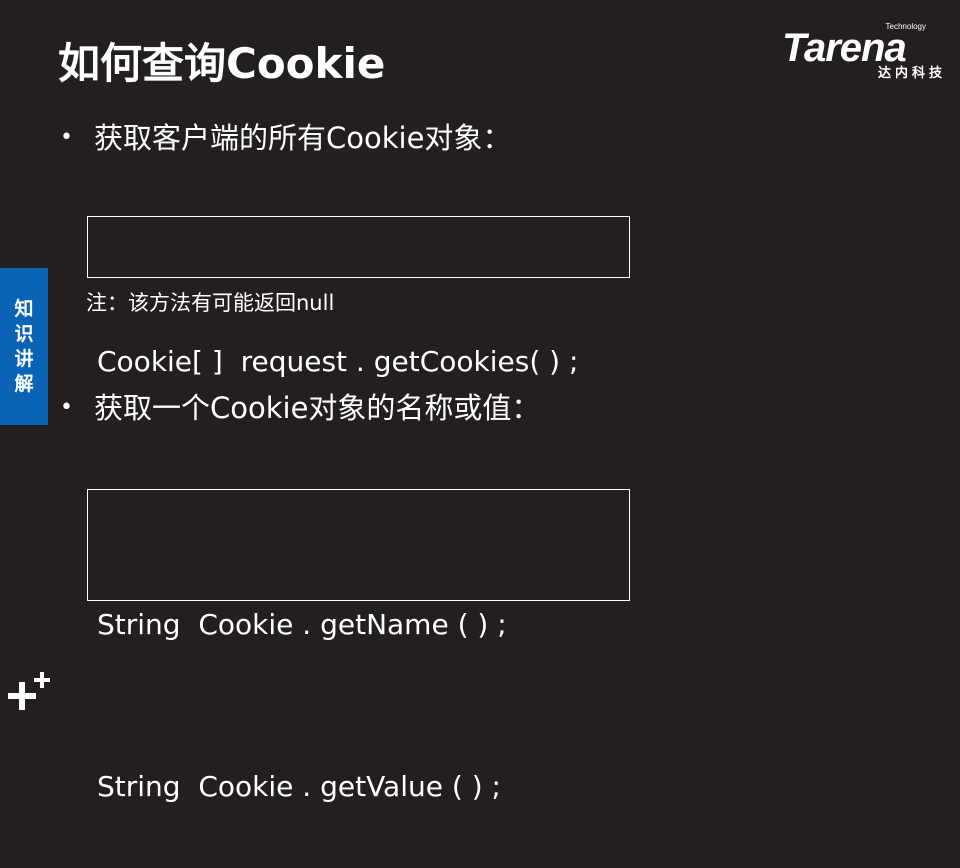 The height and width of the screenshot is (868, 960). I want to click on logo-chinese-name: 达内科技, so click(911, 73).